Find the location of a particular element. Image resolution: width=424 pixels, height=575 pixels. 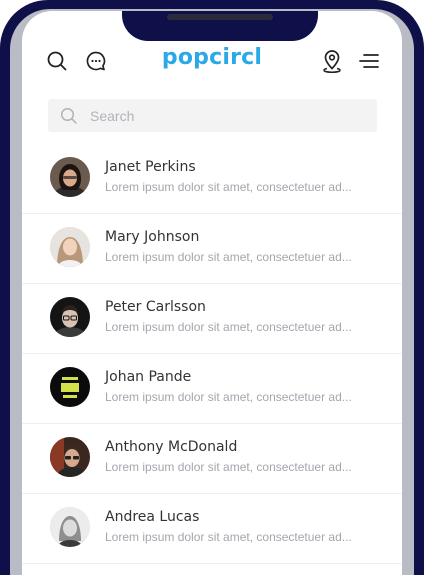

search-input is located at coordinates (220, 115).